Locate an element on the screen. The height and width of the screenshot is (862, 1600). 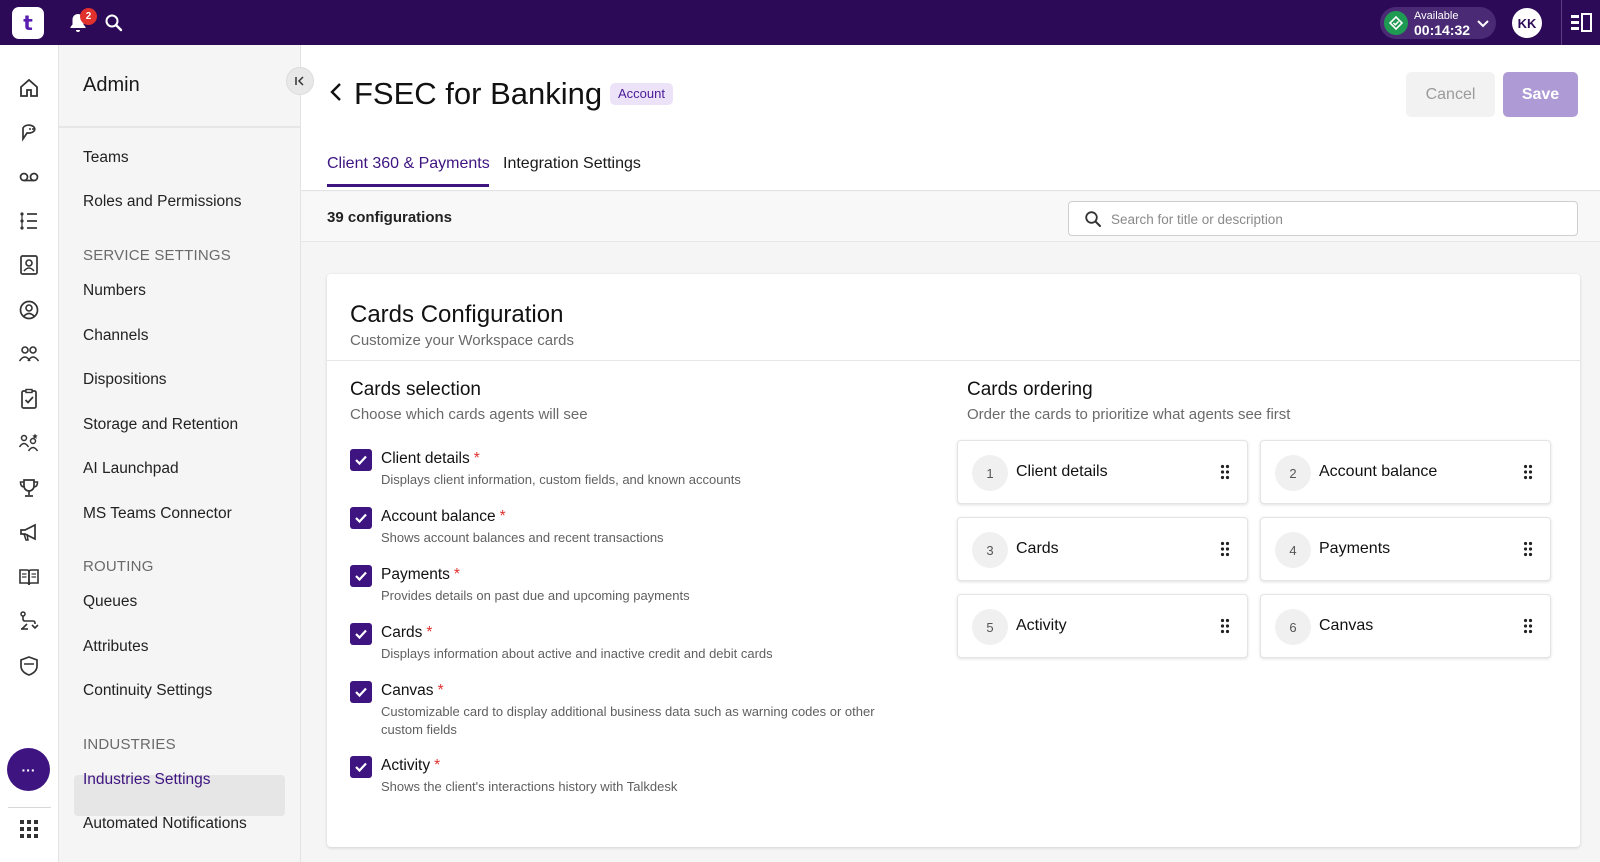
sidebar-item-ai-launchpad: AI Launchpad is located at coordinates (131, 469).